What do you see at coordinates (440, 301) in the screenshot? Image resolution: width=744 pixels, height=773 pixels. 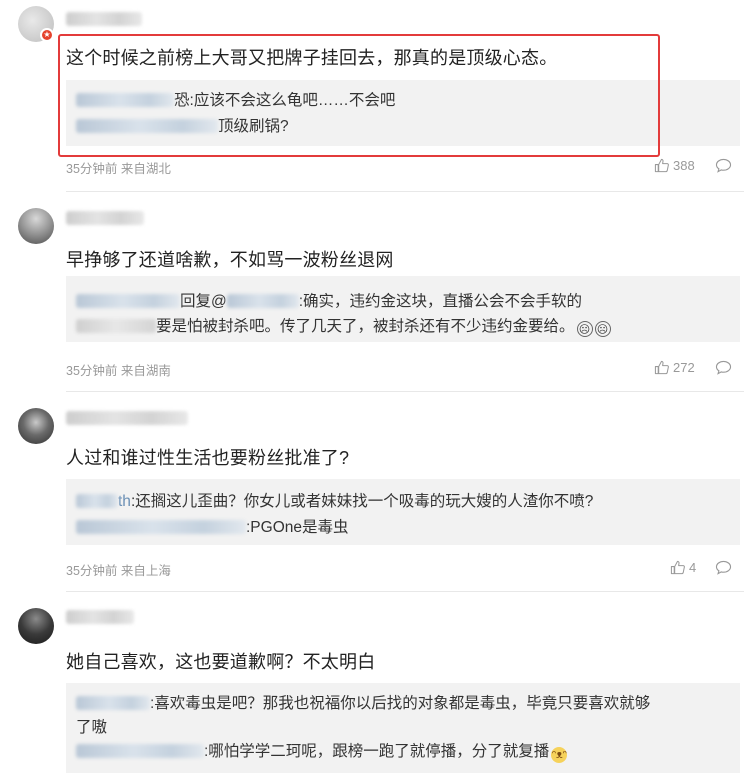 I see `reply-text: :确实，违约金这块，直播公会不会手软的` at bounding box center [440, 301].